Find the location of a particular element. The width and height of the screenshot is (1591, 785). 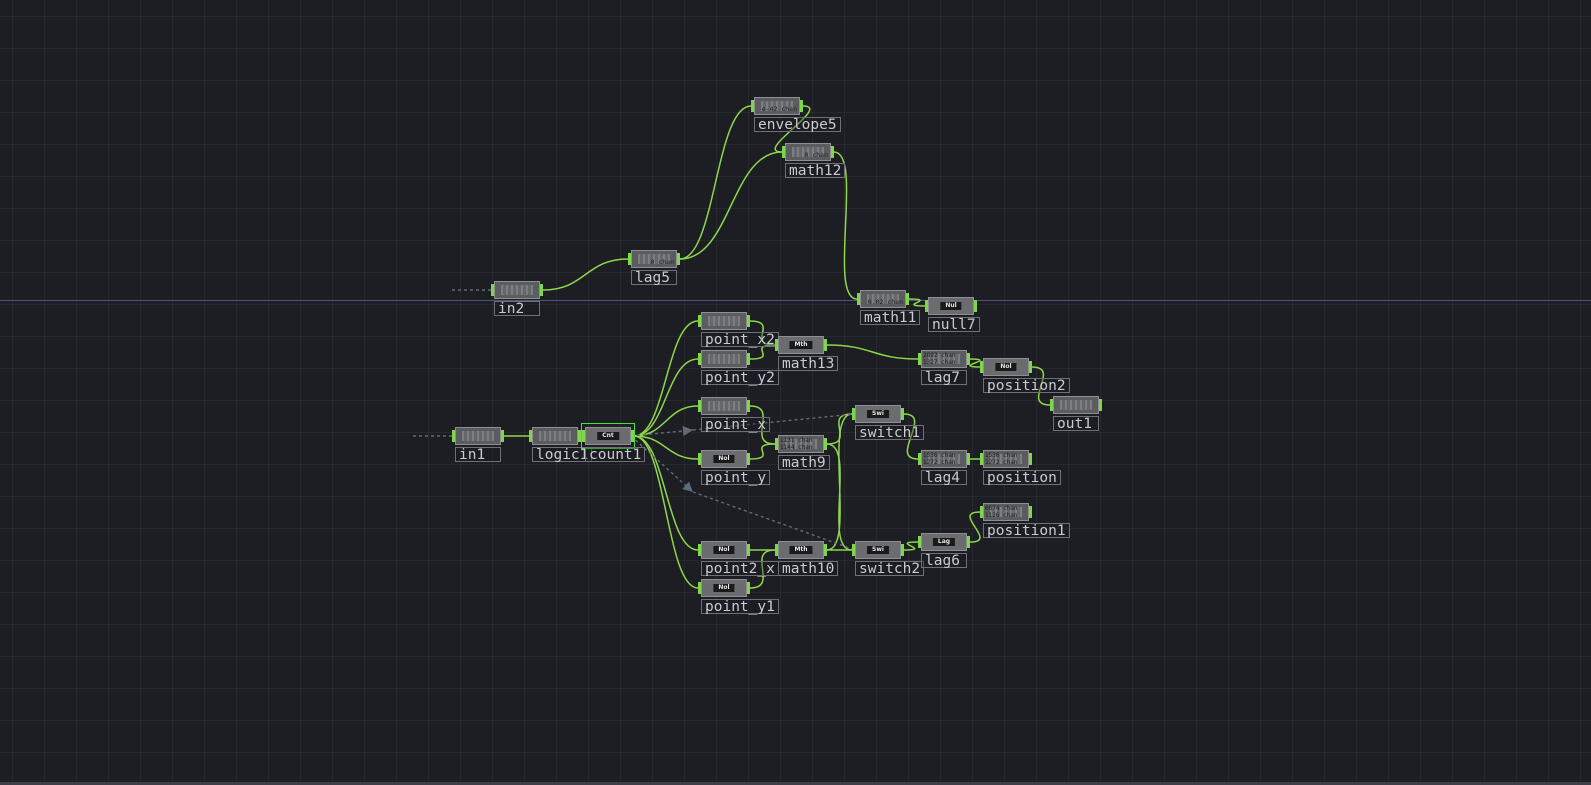

node-tile: 0.02 chan is located at coordinates (883, 299).